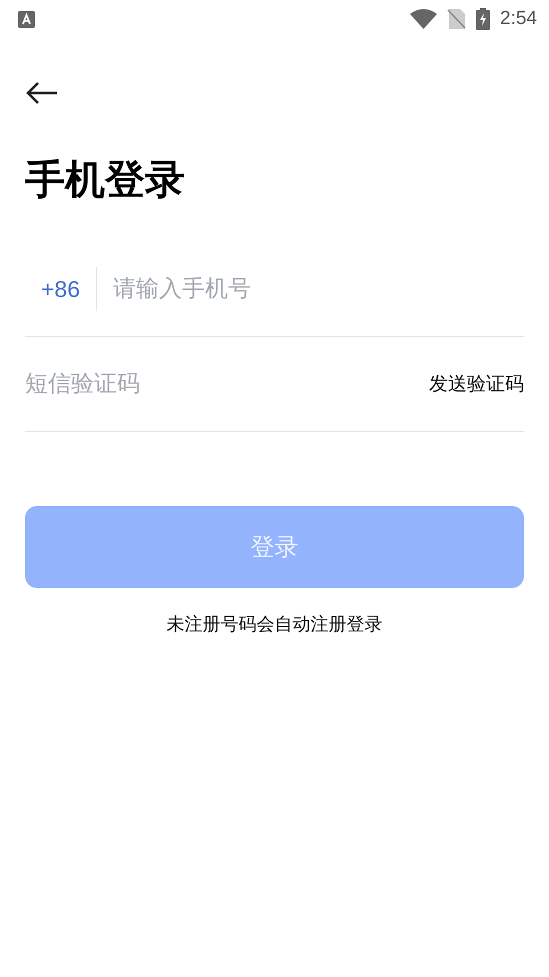 This screenshot has height=977, width=549. Describe the element at coordinates (424, 19) in the screenshot. I see `wifi-icon` at that location.